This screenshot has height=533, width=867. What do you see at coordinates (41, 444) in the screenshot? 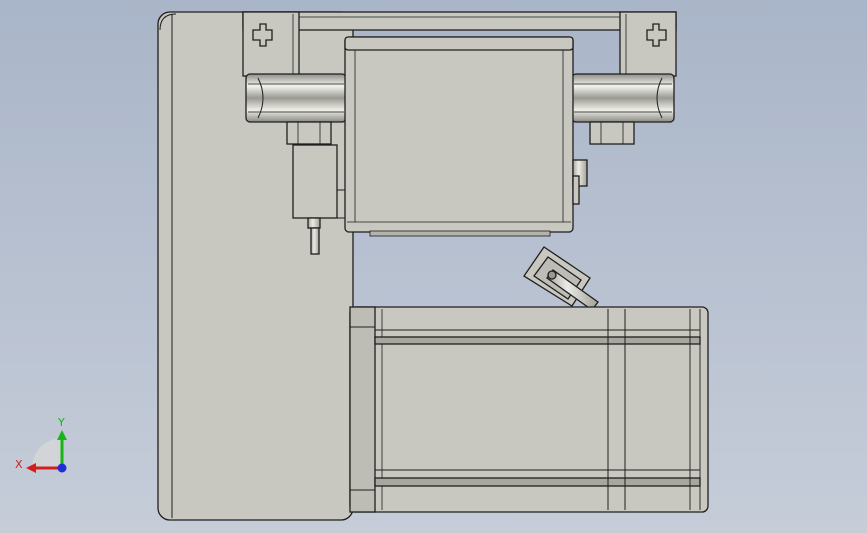
I see `axis-triad: X Y` at bounding box center [41, 444].